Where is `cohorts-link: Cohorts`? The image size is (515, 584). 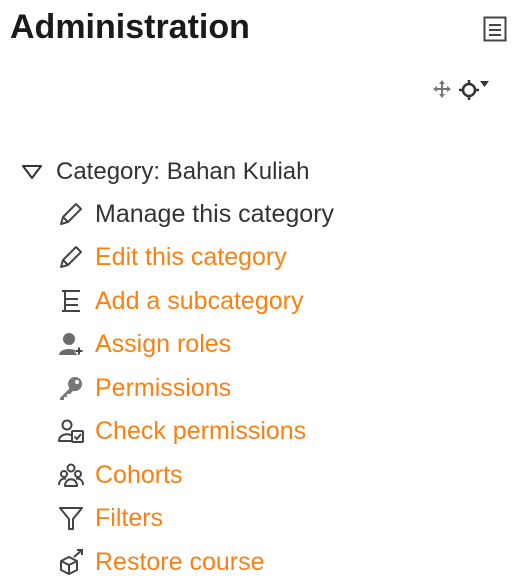
cohorts-link: Cohorts is located at coordinates (139, 475).